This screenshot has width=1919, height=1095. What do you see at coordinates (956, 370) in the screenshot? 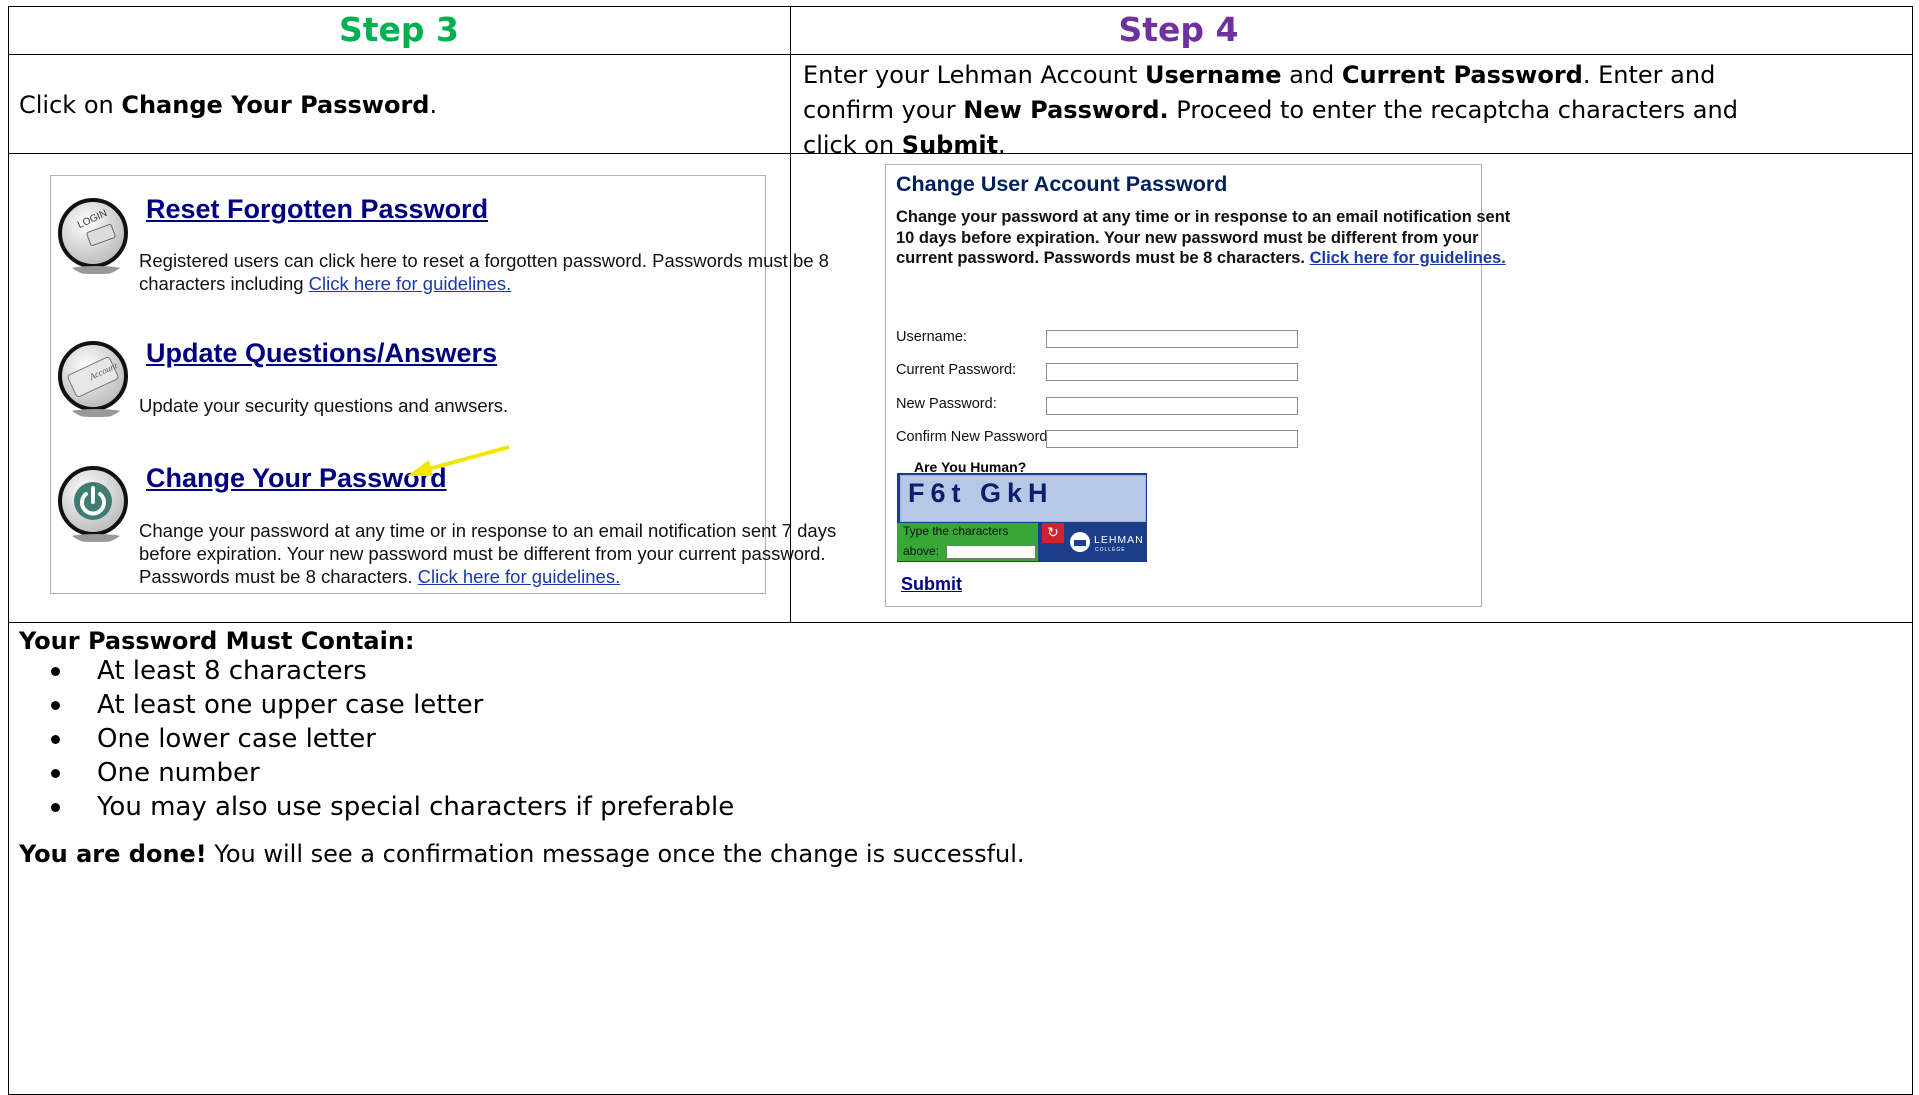
I see `current-password-label: Current Password:` at bounding box center [956, 370].